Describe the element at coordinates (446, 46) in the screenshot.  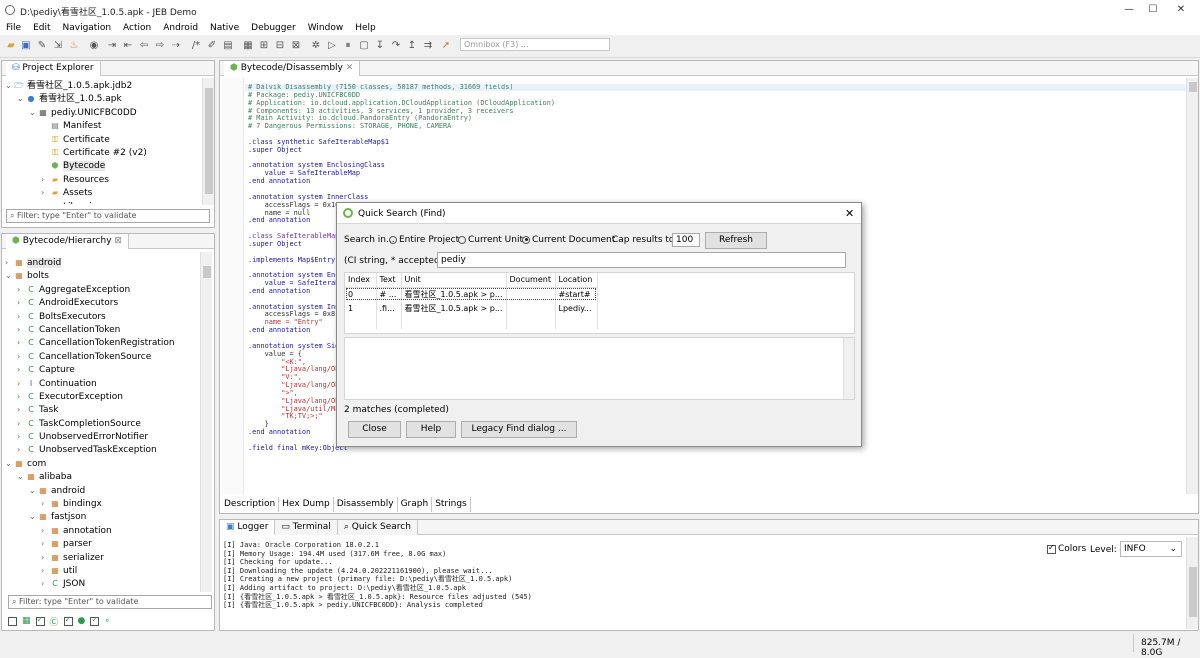
I see `rocket-icon: ➚` at that location.